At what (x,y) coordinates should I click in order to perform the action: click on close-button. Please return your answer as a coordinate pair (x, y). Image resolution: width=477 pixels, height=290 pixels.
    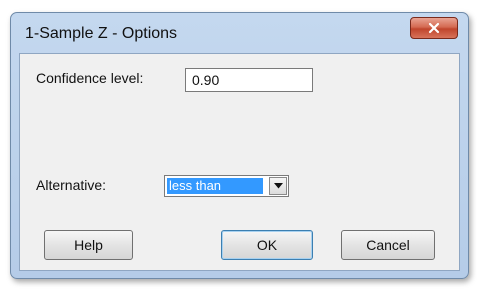
    Looking at the image, I should click on (434, 28).